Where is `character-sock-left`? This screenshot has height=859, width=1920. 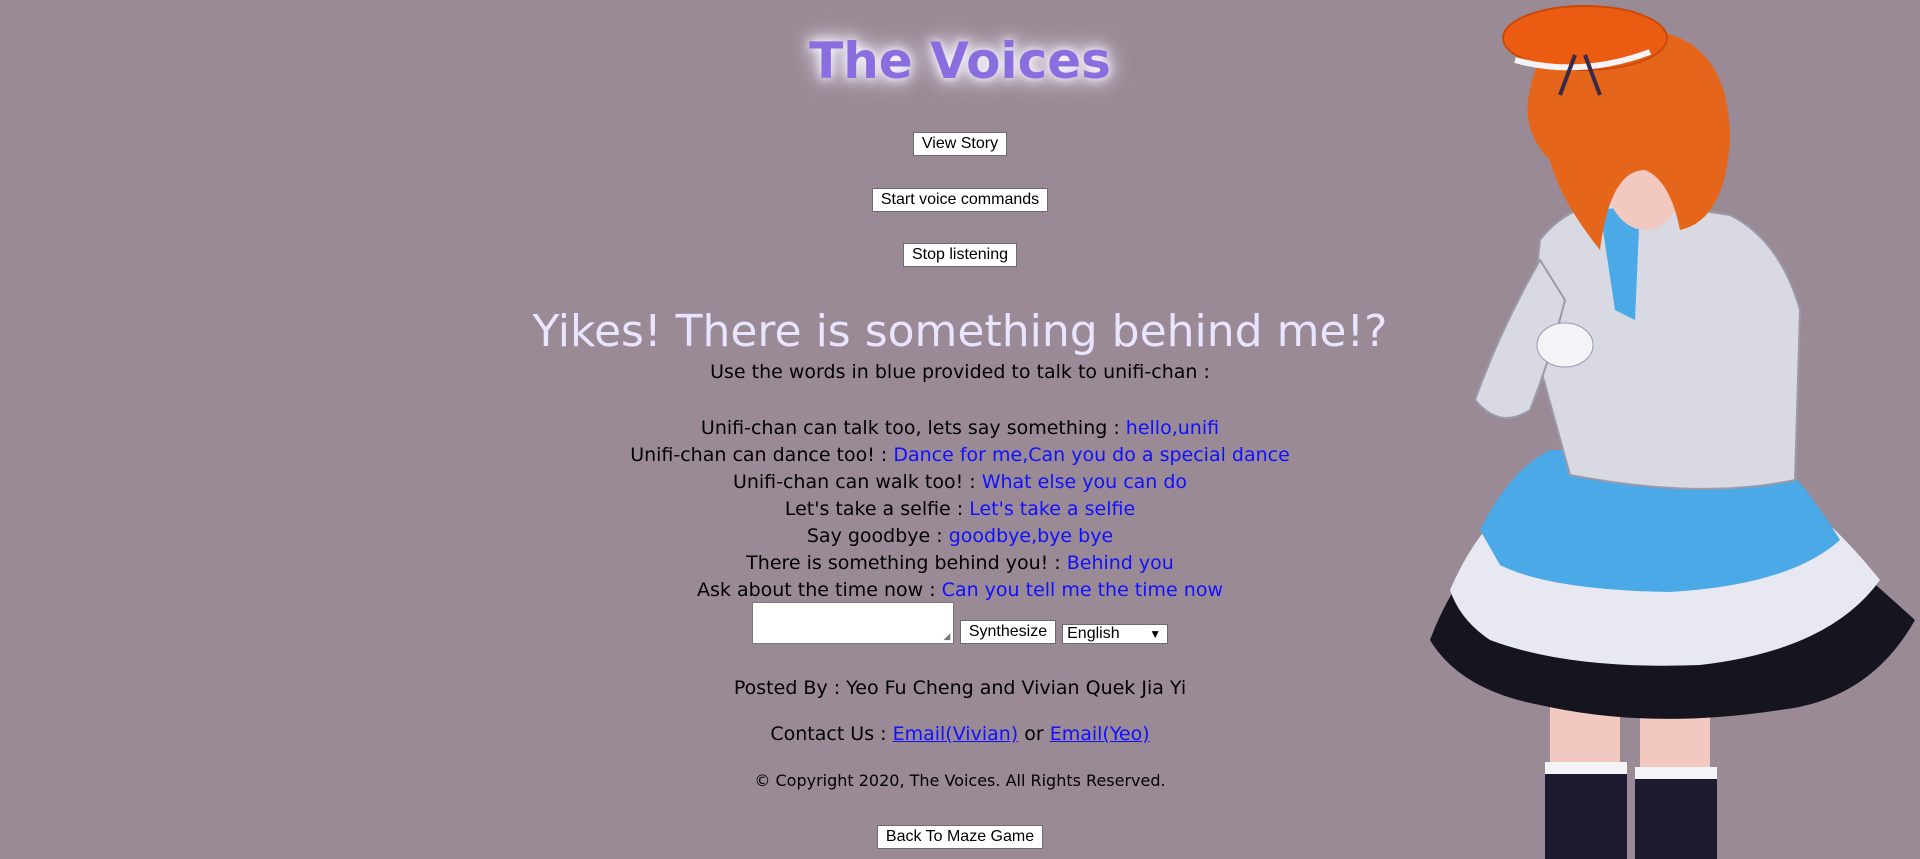
character-sock-left is located at coordinates (1586, 814).